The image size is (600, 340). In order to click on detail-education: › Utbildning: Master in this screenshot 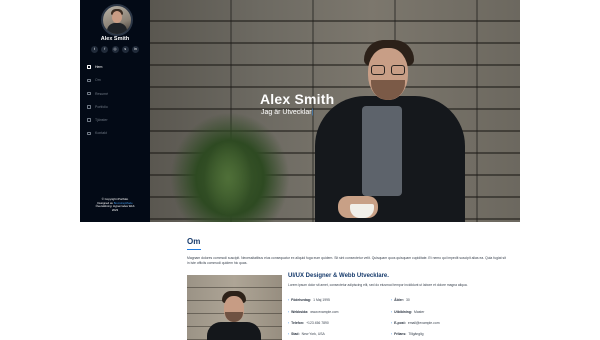, I will do `click(407, 312)`.